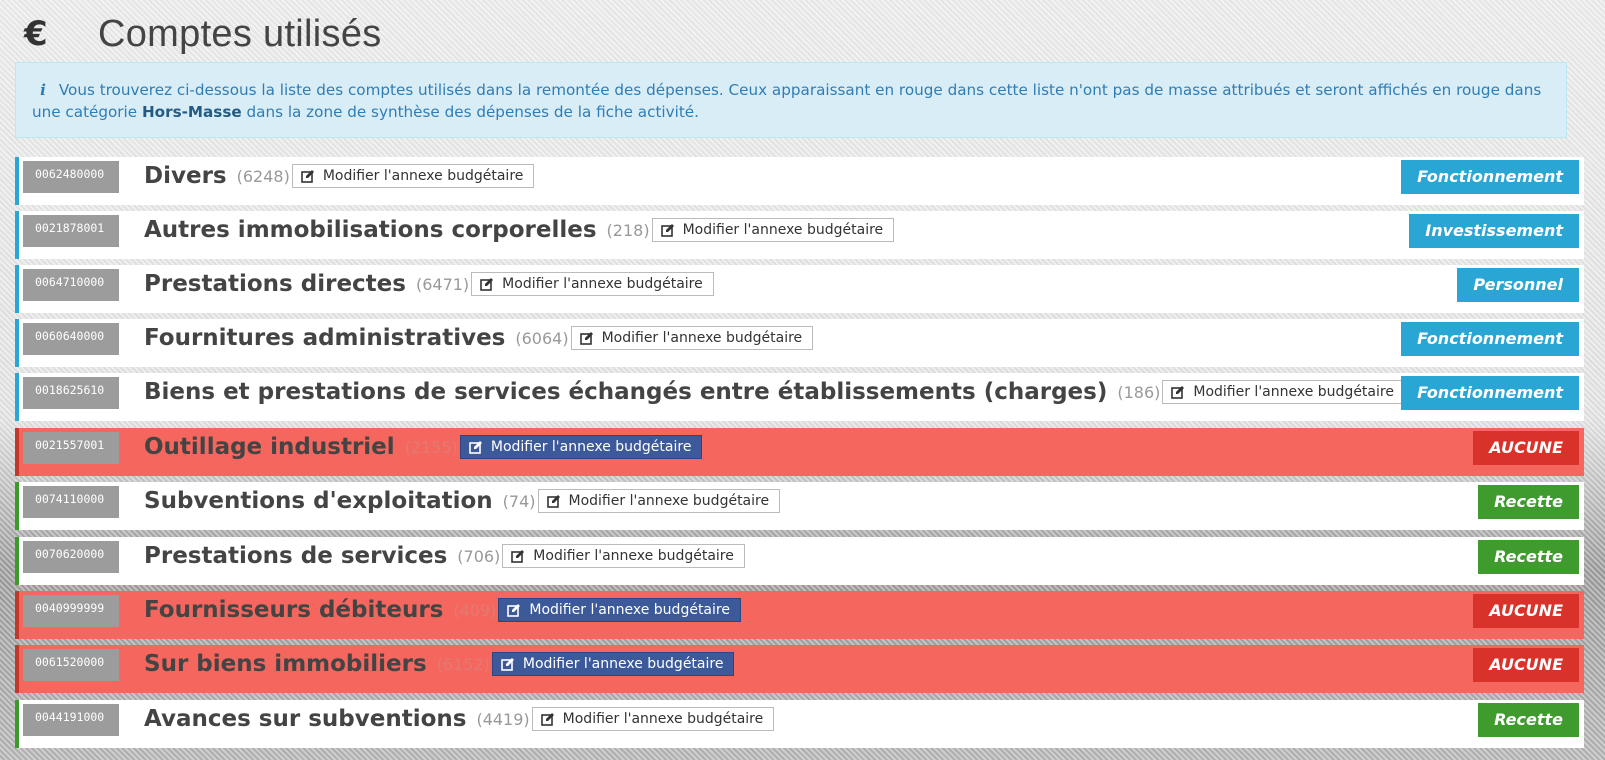 This screenshot has width=1605, height=760. I want to click on account-number: (6471), so click(442, 284).